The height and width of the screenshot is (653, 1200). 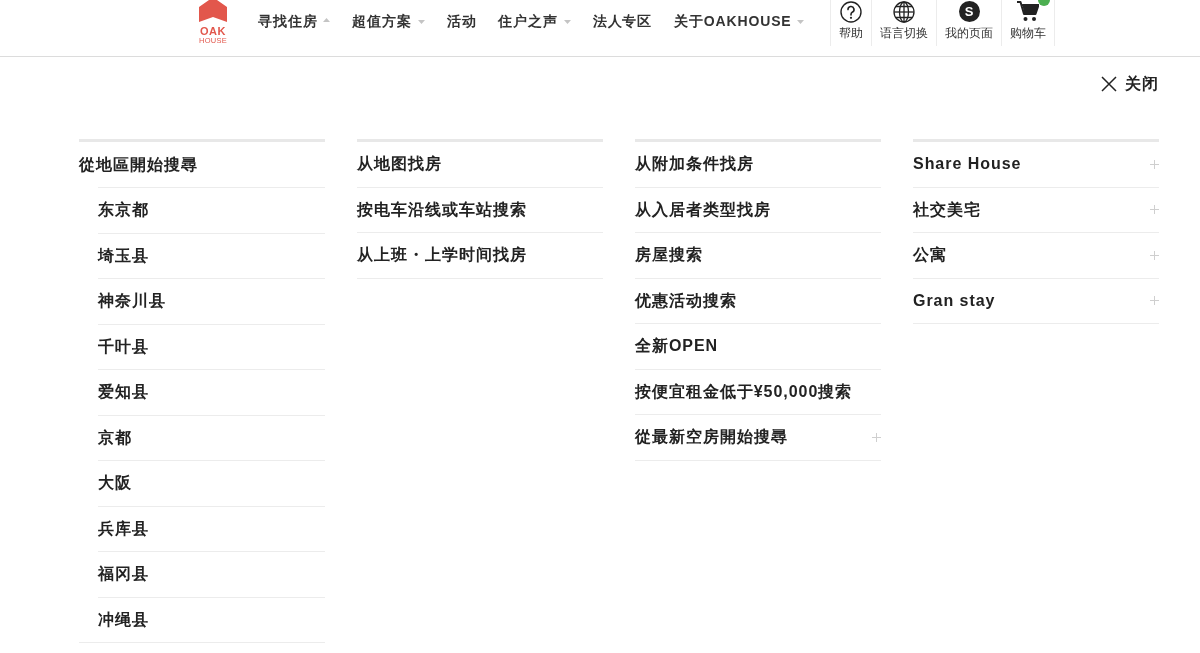 What do you see at coordinates (211, 392) in the screenshot?
I see `menu-link: 爱知县` at bounding box center [211, 392].